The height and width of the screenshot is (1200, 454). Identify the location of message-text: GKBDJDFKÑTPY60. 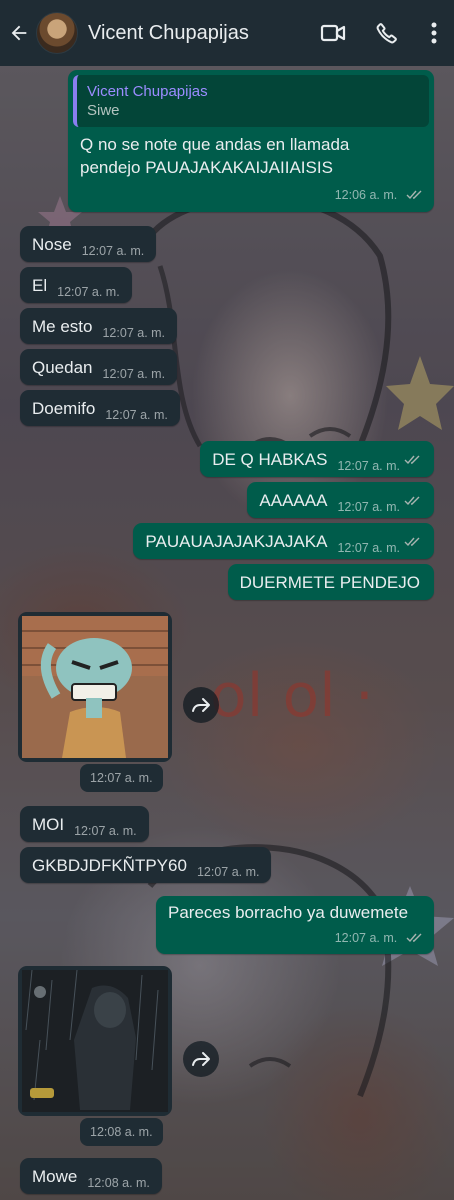
(109, 865).